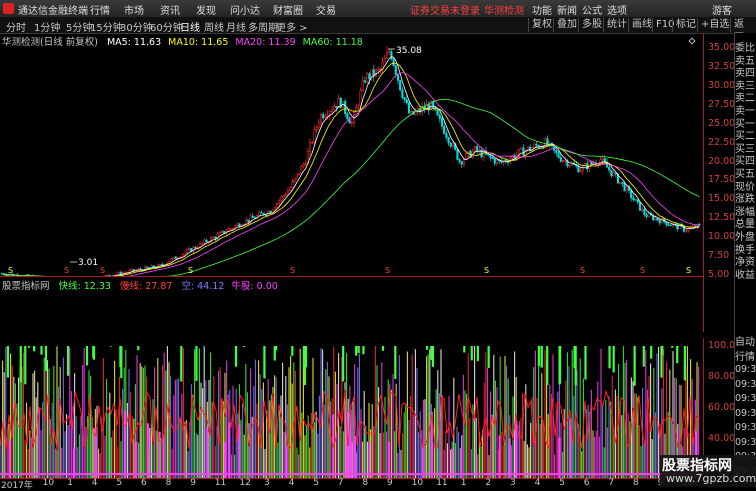 This screenshot has height=491, width=756. Describe the element at coordinates (743, 25) in the screenshot. I see `back-button: 返回` at that location.